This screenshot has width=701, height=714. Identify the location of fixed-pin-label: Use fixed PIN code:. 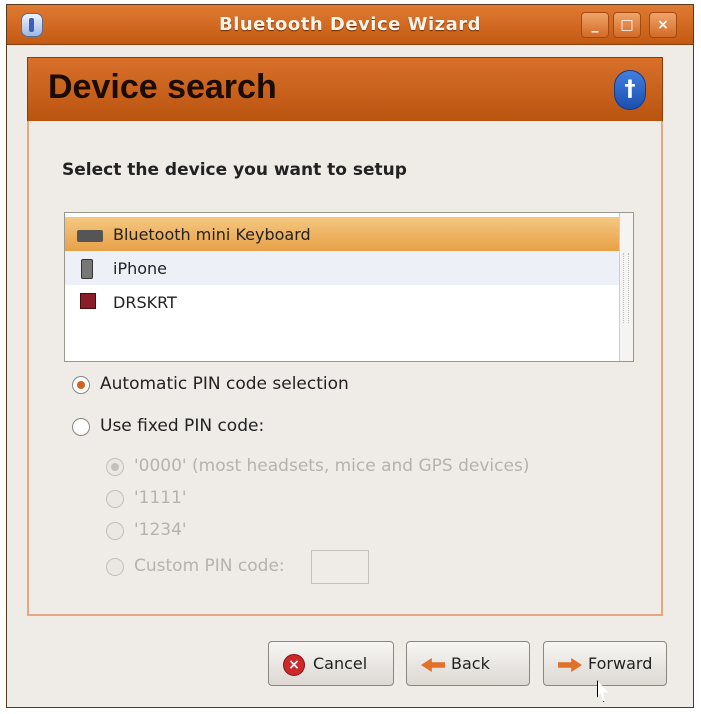
(182, 426).